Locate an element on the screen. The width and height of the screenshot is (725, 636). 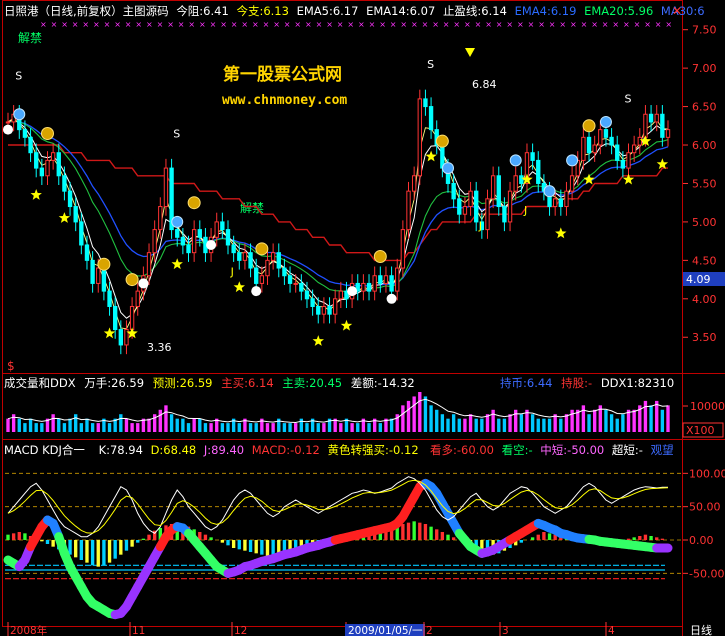
header-ema20: EMA20:5.96 is located at coordinates (618, 11).